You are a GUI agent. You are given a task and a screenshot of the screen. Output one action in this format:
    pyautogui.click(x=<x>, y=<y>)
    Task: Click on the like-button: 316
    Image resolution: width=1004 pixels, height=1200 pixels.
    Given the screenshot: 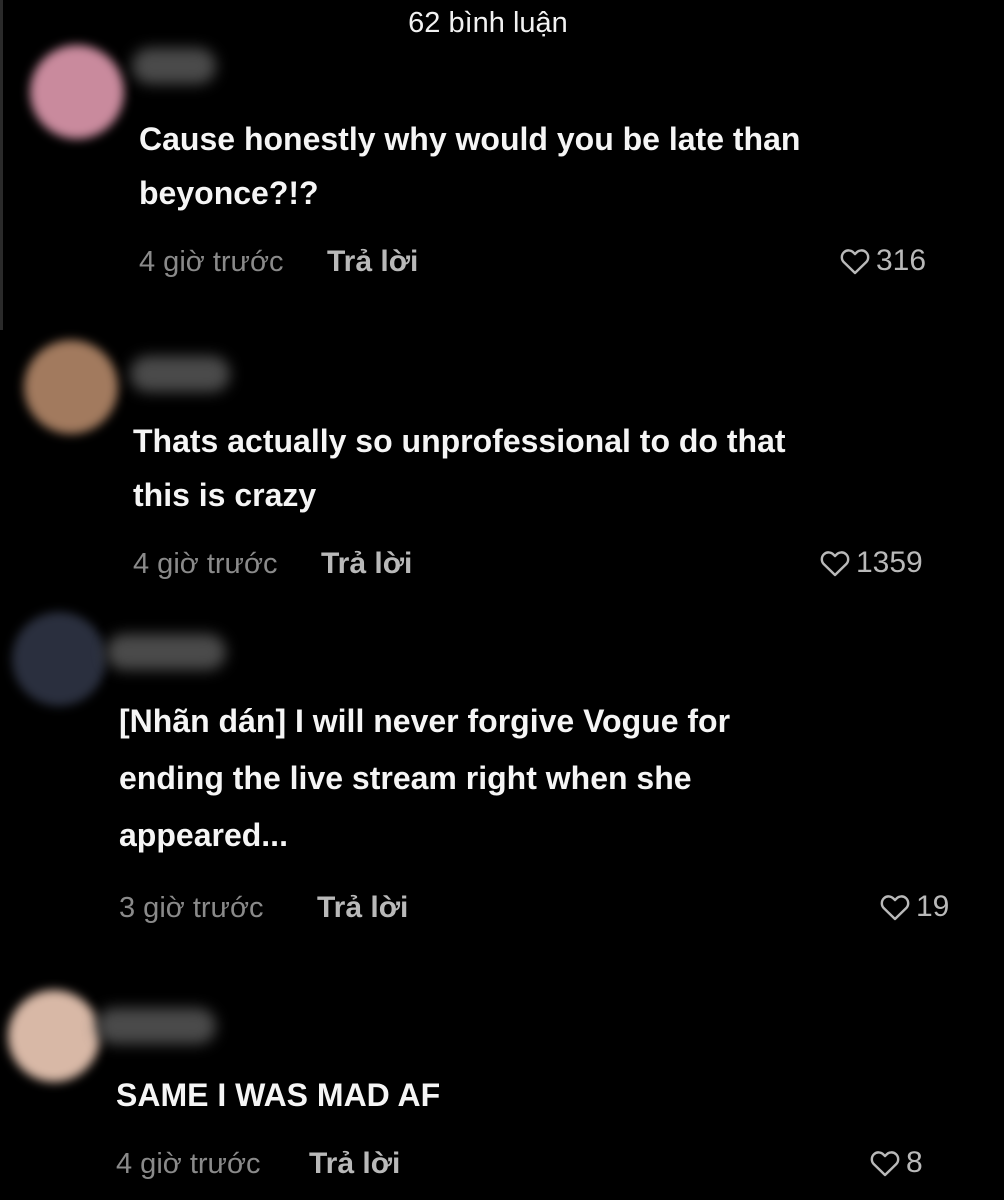 What is the action you would take?
    pyautogui.click(x=882, y=261)
    